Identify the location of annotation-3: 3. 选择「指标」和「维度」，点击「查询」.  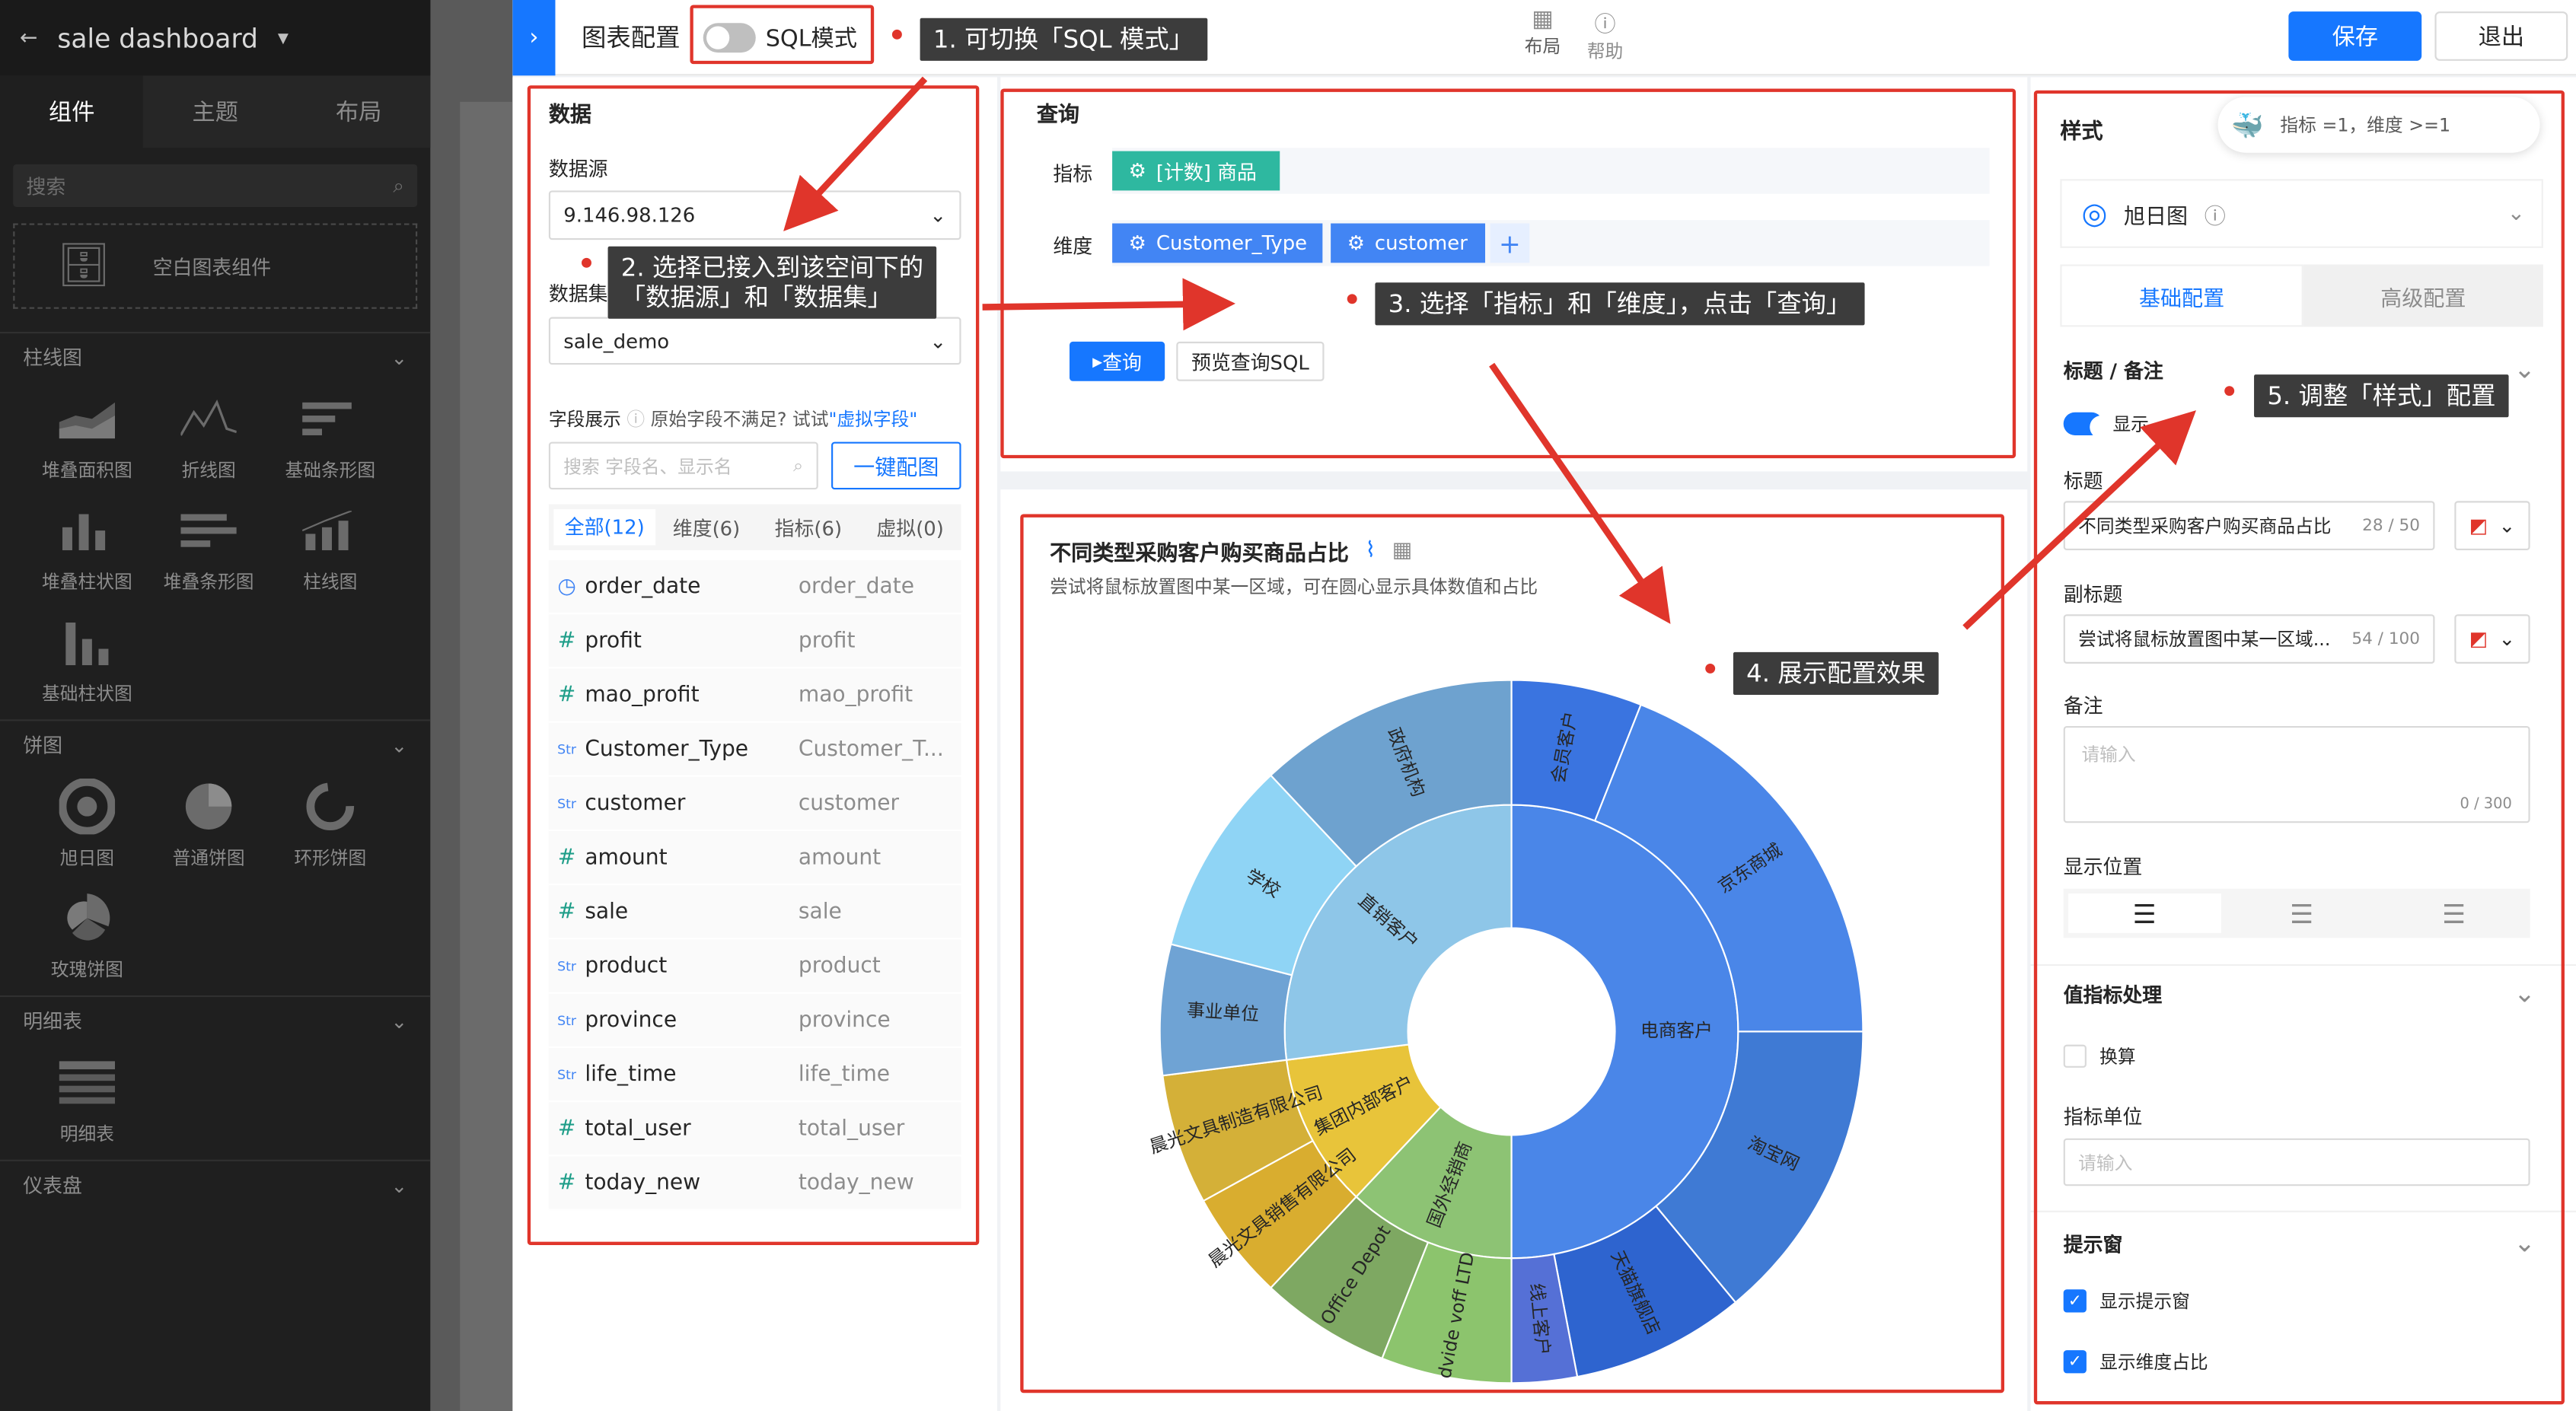
(1619, 304).